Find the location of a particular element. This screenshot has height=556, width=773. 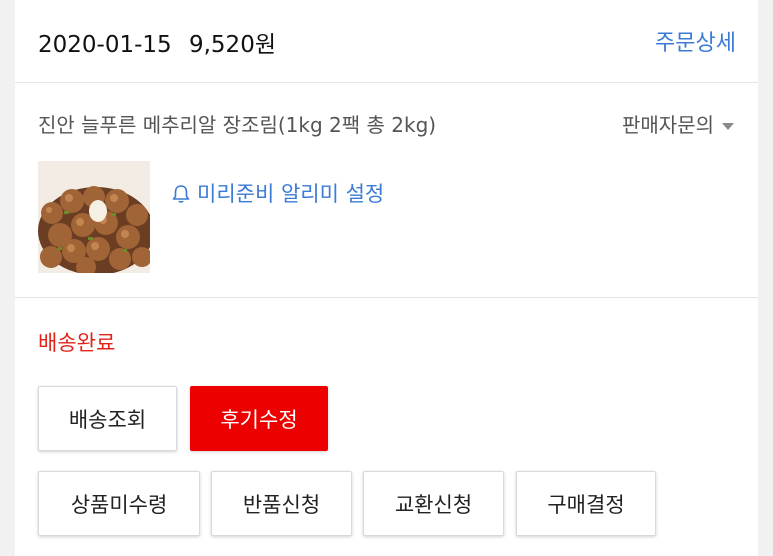

order-date: 2020-01-15 is located at coordinates (105, 45).